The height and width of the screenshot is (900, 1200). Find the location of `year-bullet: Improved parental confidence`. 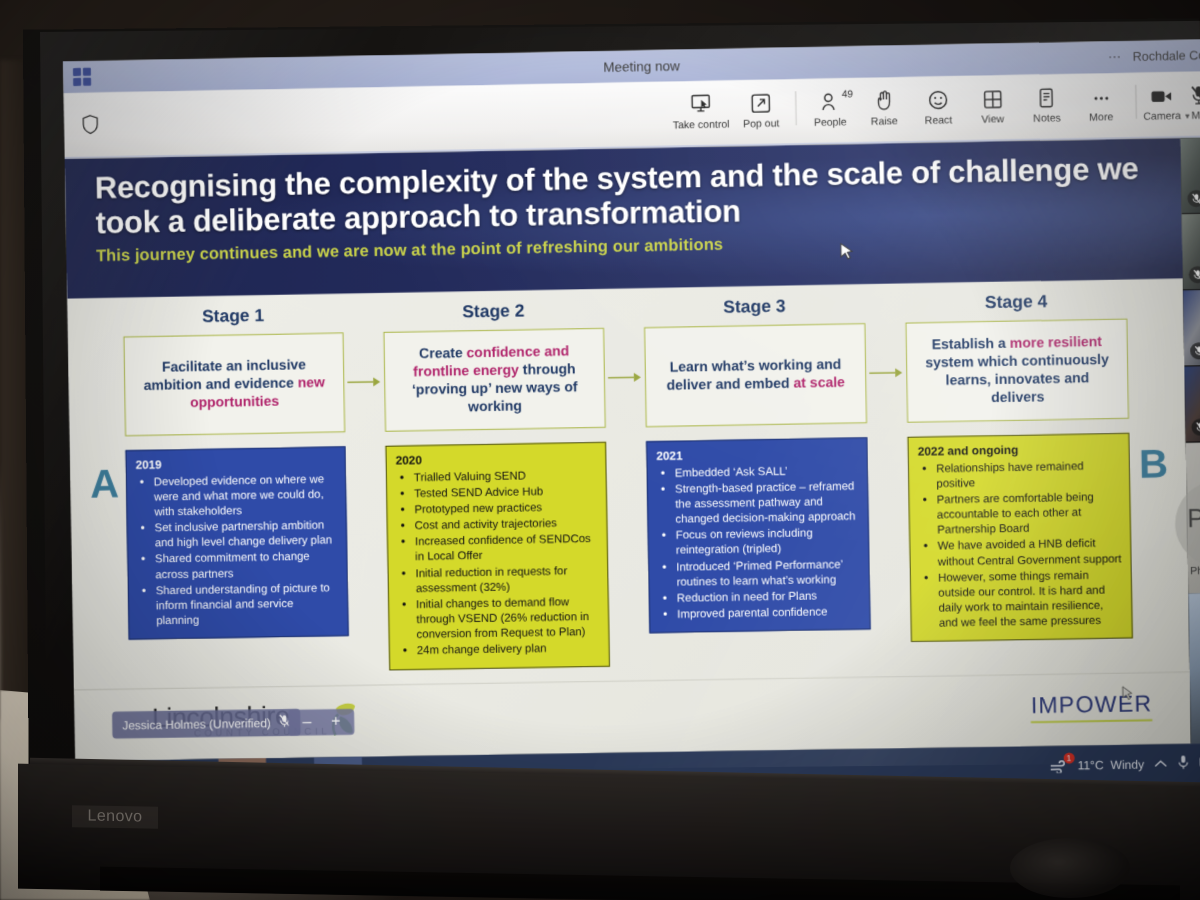

year-bullet: Improved parental confidence is located at coordinates (760, 614).